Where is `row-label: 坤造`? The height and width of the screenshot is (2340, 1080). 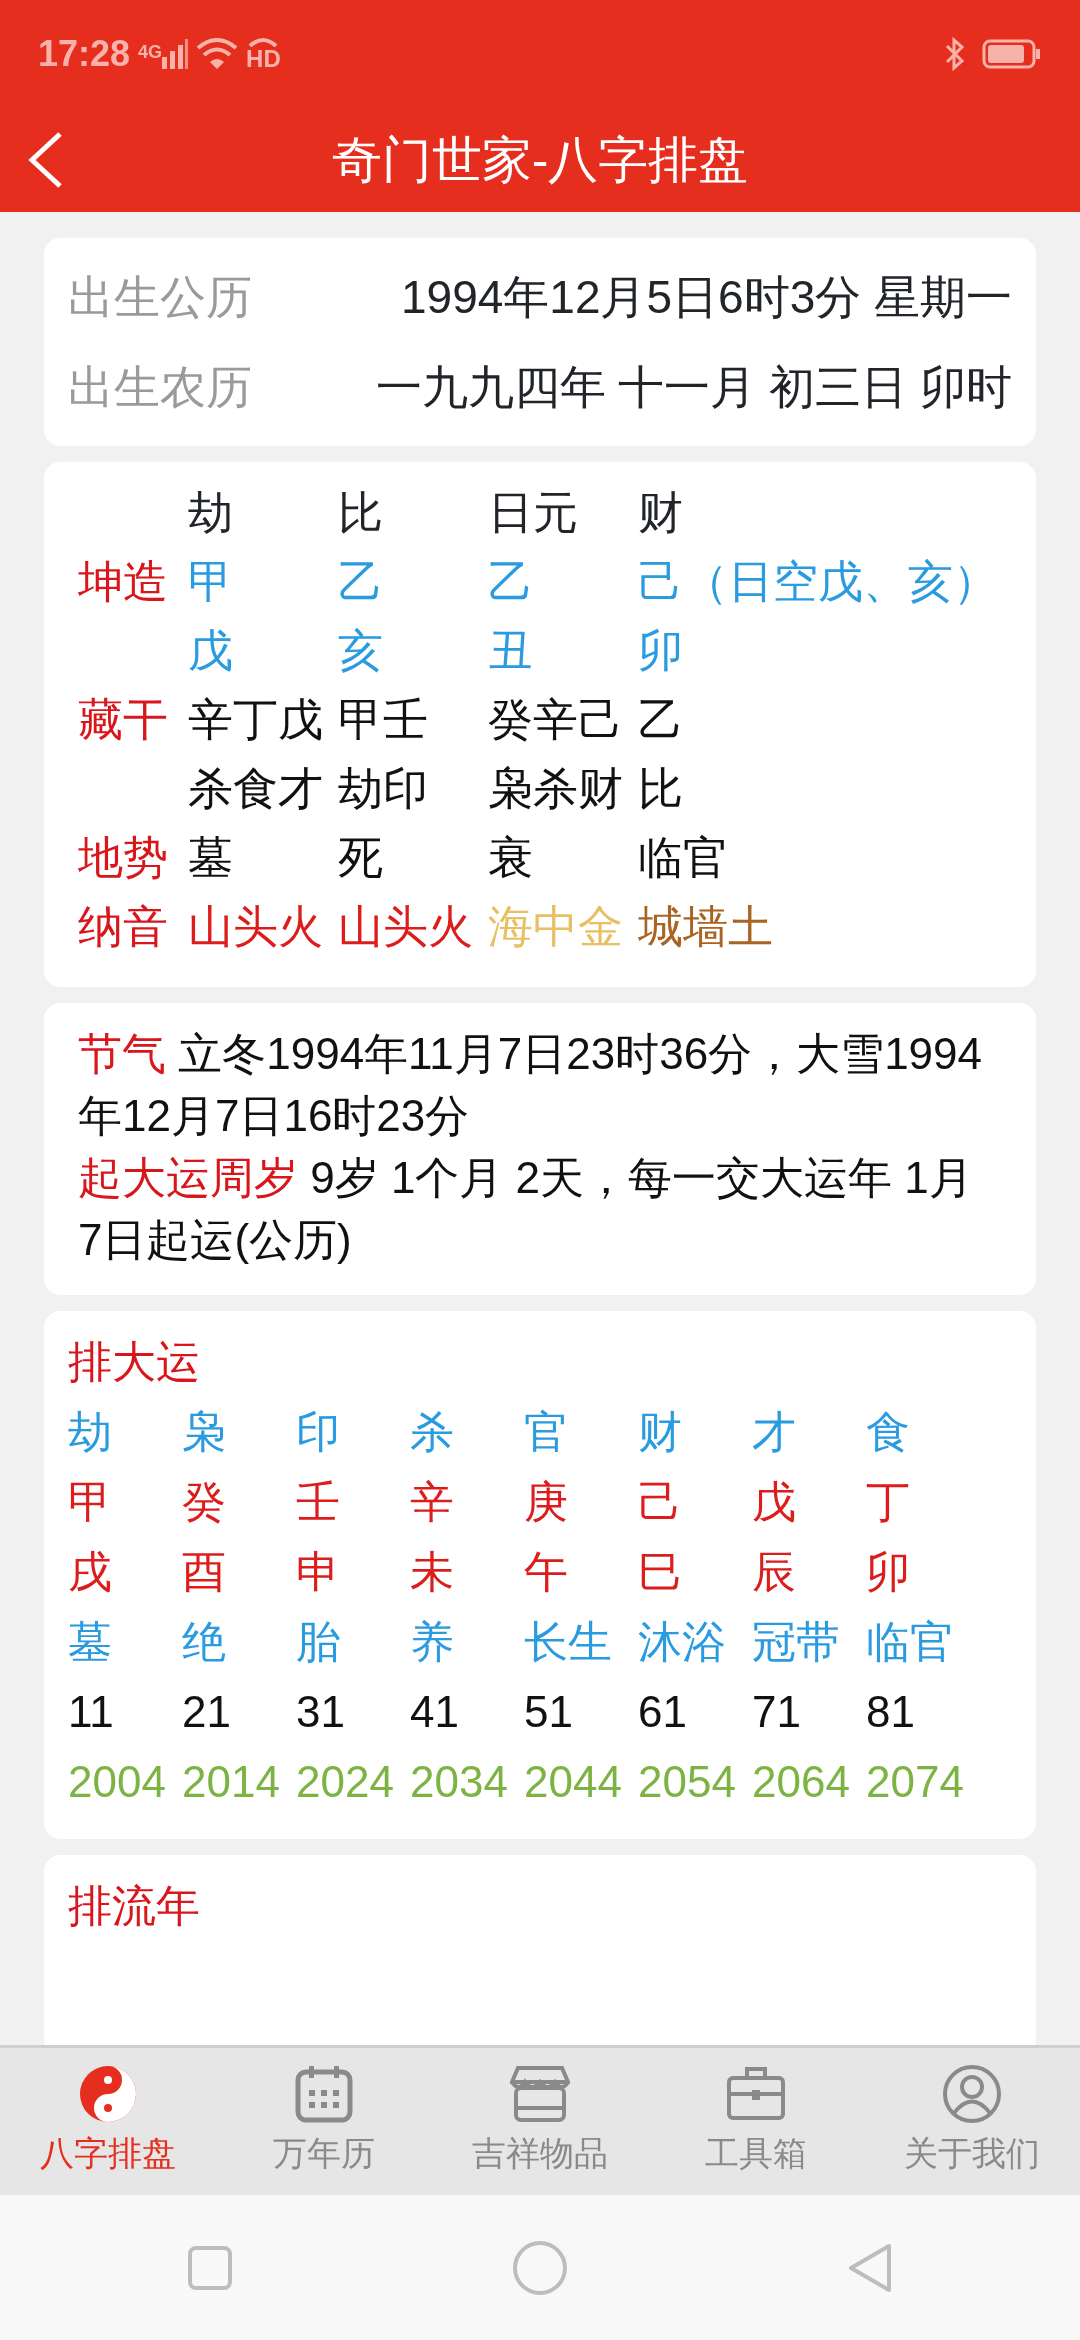 row-label: 坤造 is located at coordinates (123, 582).